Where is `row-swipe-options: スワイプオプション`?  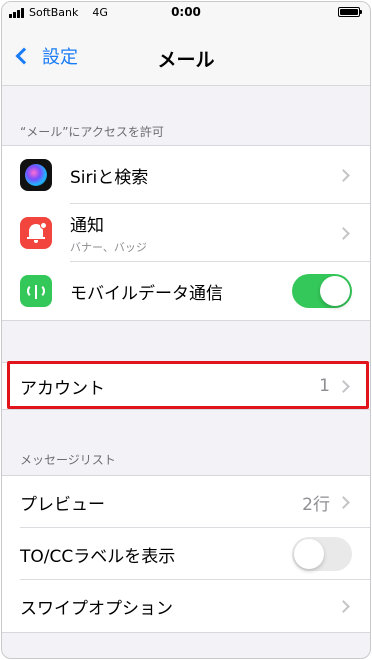
row-swipe-options: スワイプオプション is located at coordinates (186, 606).